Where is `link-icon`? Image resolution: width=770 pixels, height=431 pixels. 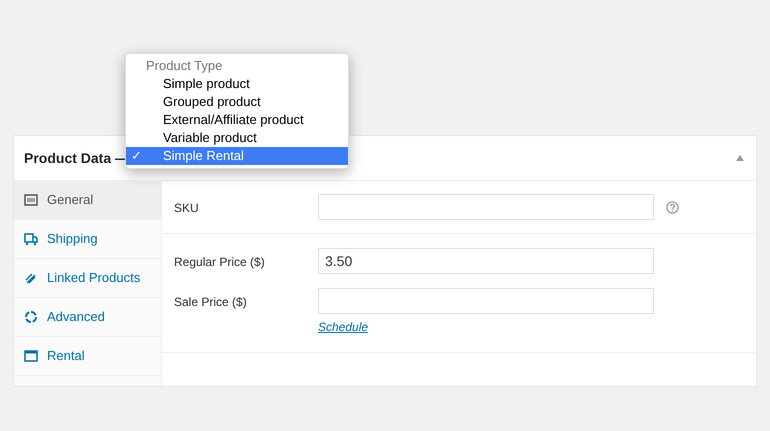
link-icon is located at coordinates (31, 278).